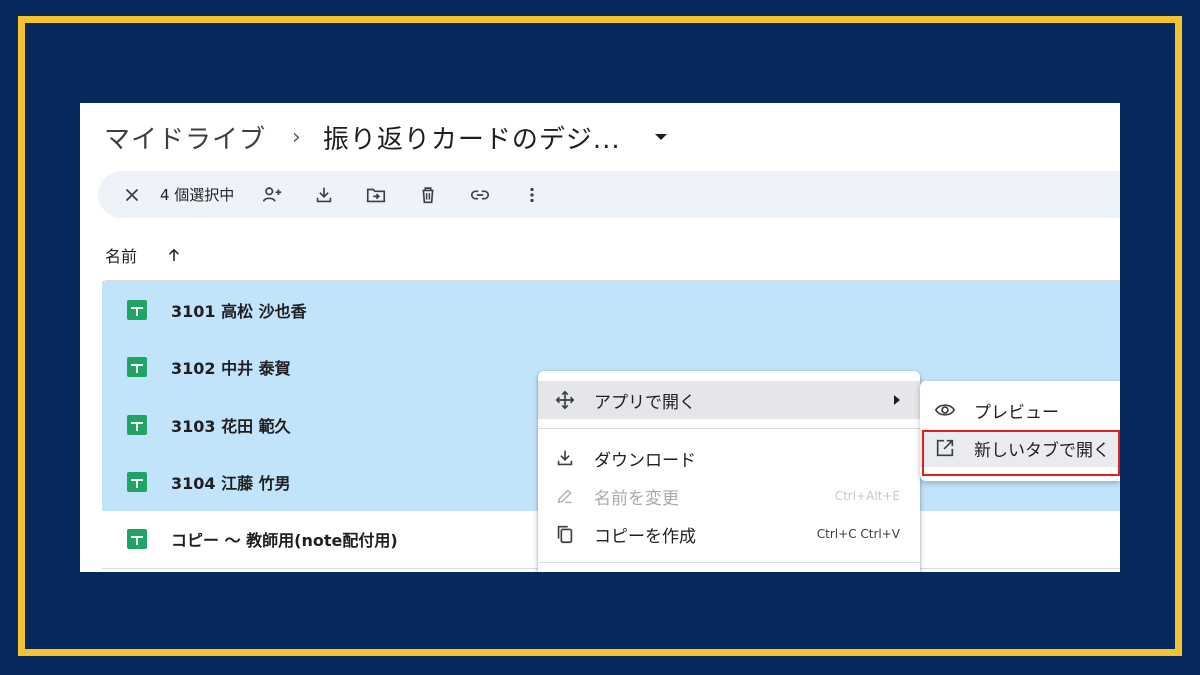 Image resolution: width=1200 pixels, height=675 pixels. I want to click on trash-icon, so click(428, 194).